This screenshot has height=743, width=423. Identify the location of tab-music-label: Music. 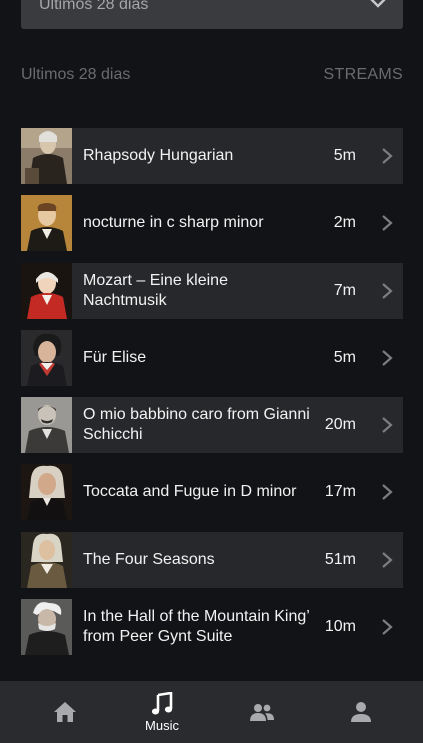
(162, 725).